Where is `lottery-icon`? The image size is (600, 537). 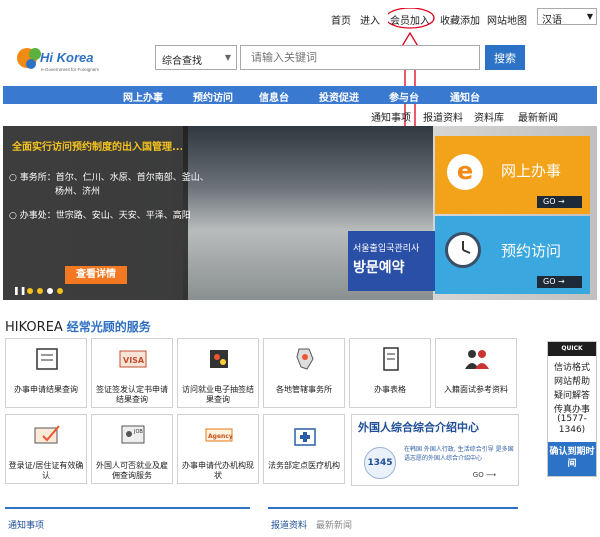
lottery-icon is located at coordinates (219, 359).